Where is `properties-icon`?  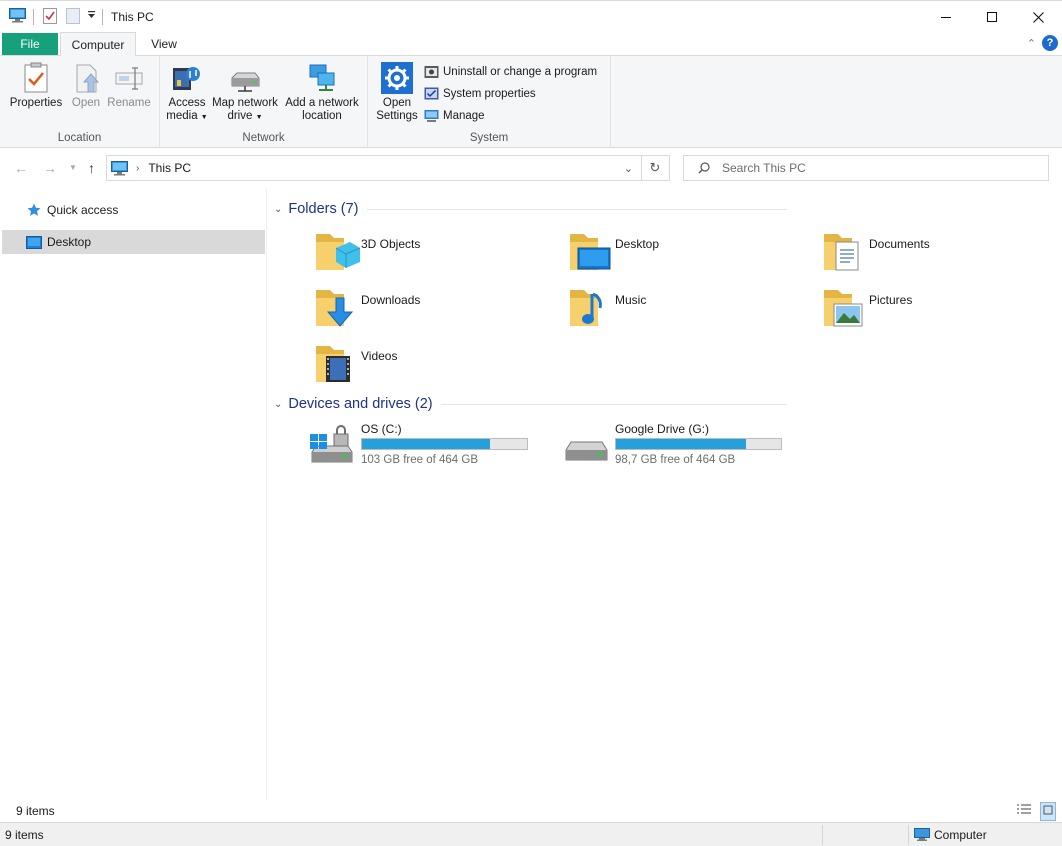
properties-icon is located at coordinates (36, 77).